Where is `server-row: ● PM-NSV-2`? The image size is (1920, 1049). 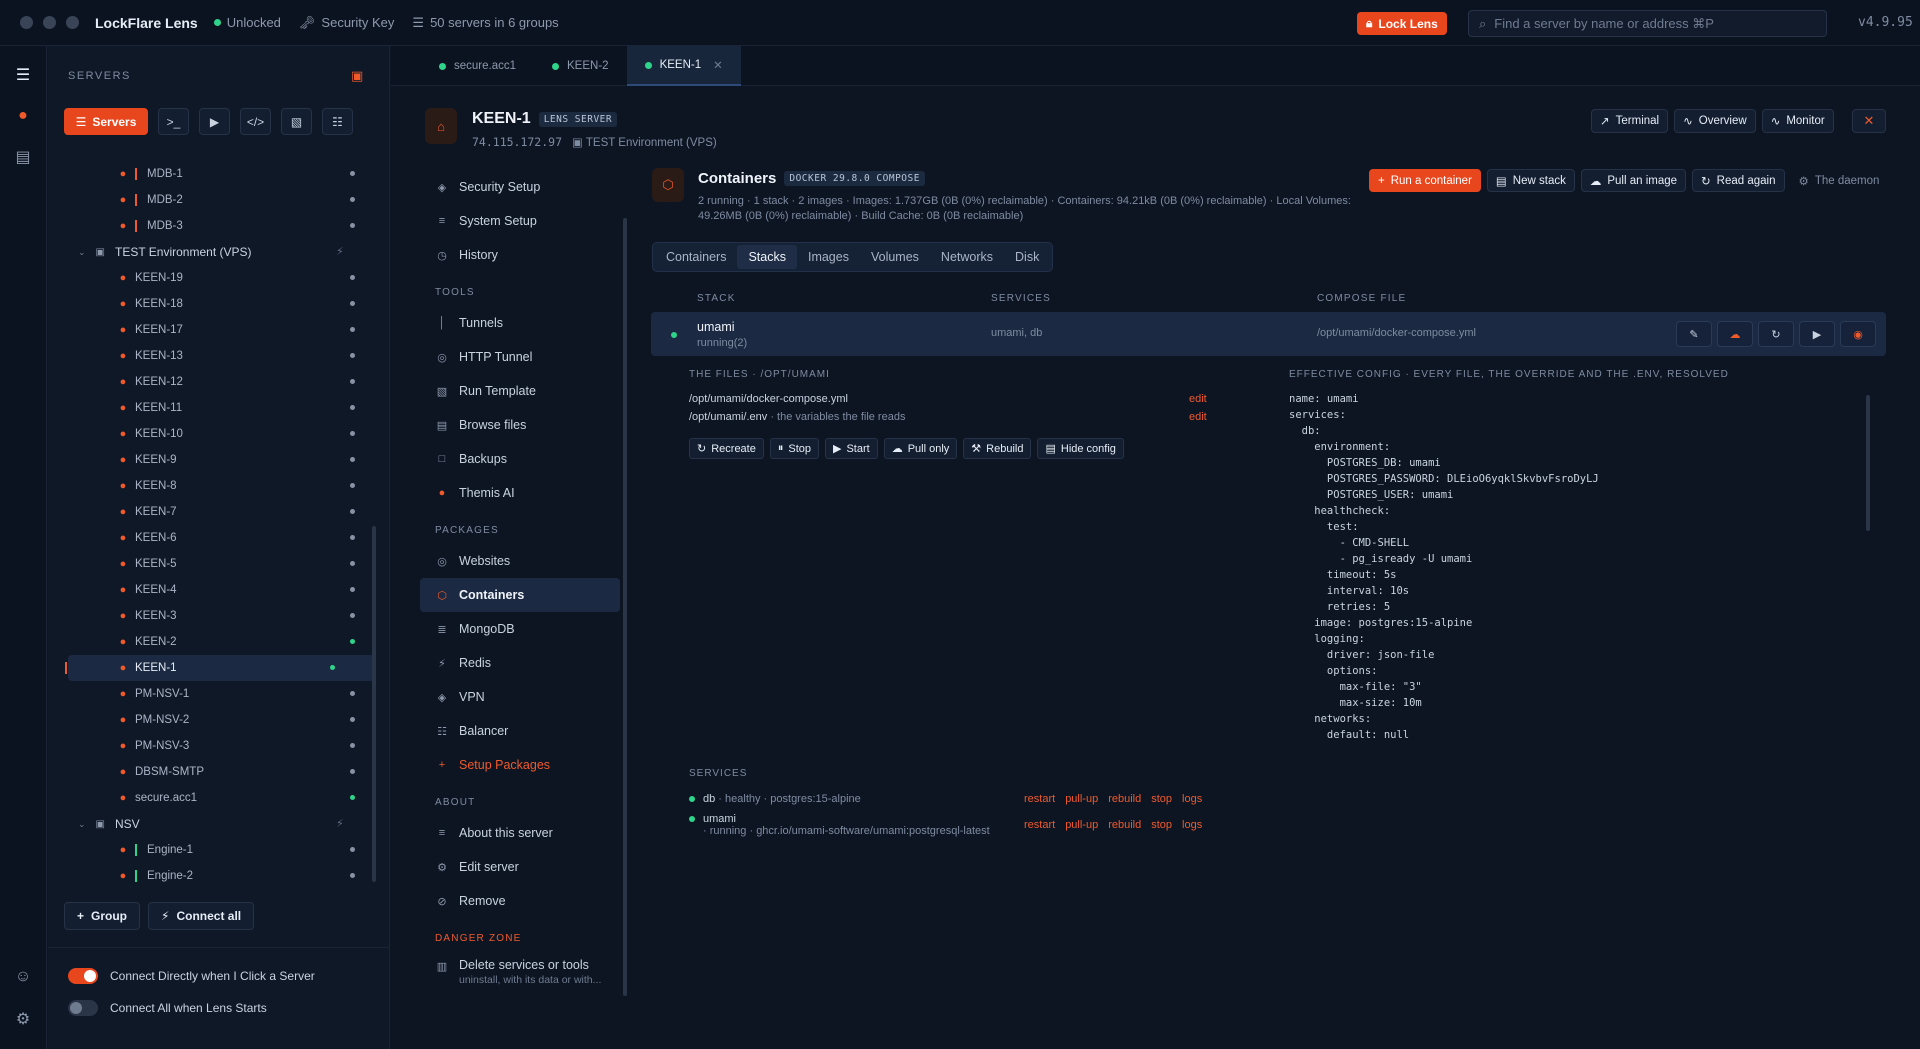 server-row: ● PM-NSV-2 is located at coordinates (219, 720).